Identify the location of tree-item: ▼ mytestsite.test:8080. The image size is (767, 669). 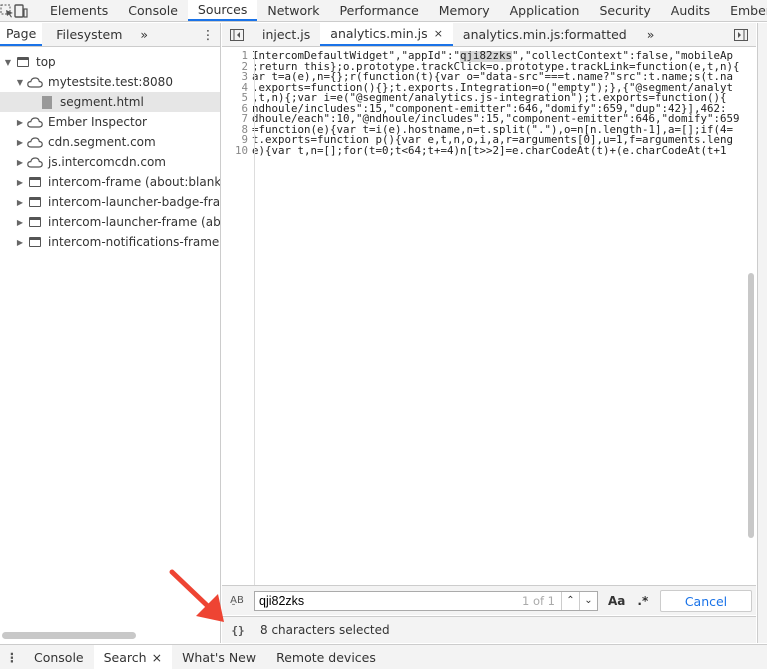
(110, 82).